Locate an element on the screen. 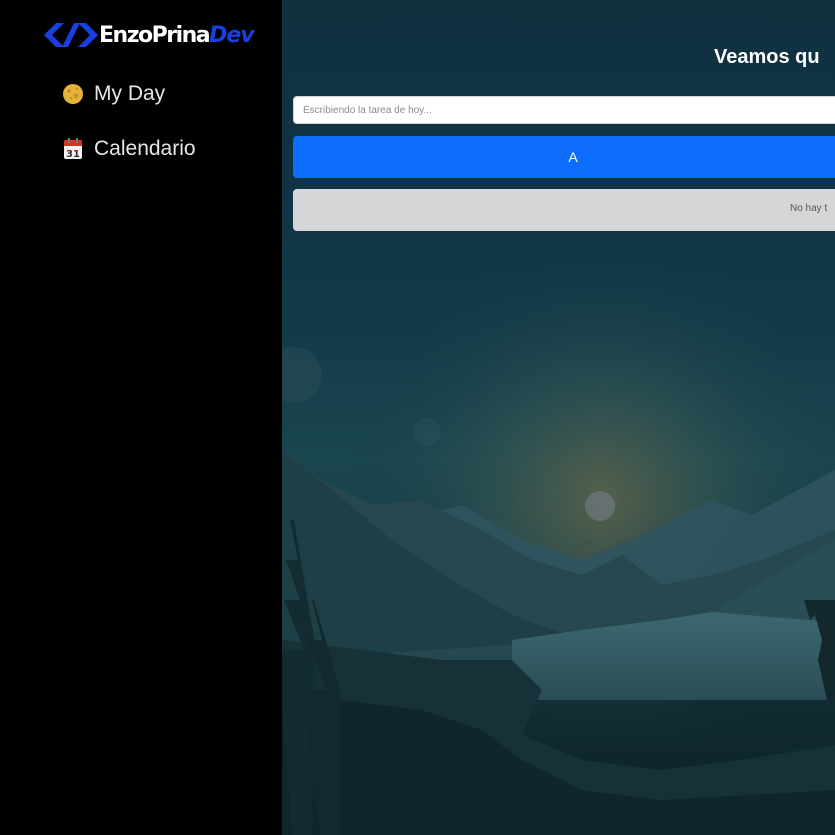  sidebar-item-calendario: 31 Calendario is located at coordinates (129, 149).